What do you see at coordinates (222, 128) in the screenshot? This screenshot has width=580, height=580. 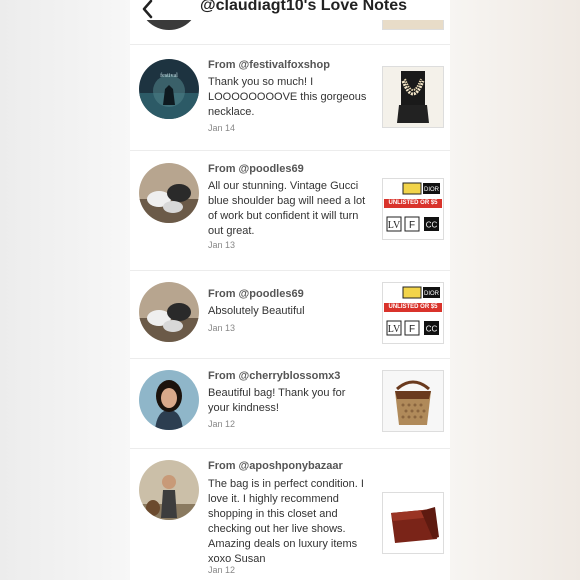 I see `note-date: Jan 14` at bounding box center [222, 128].